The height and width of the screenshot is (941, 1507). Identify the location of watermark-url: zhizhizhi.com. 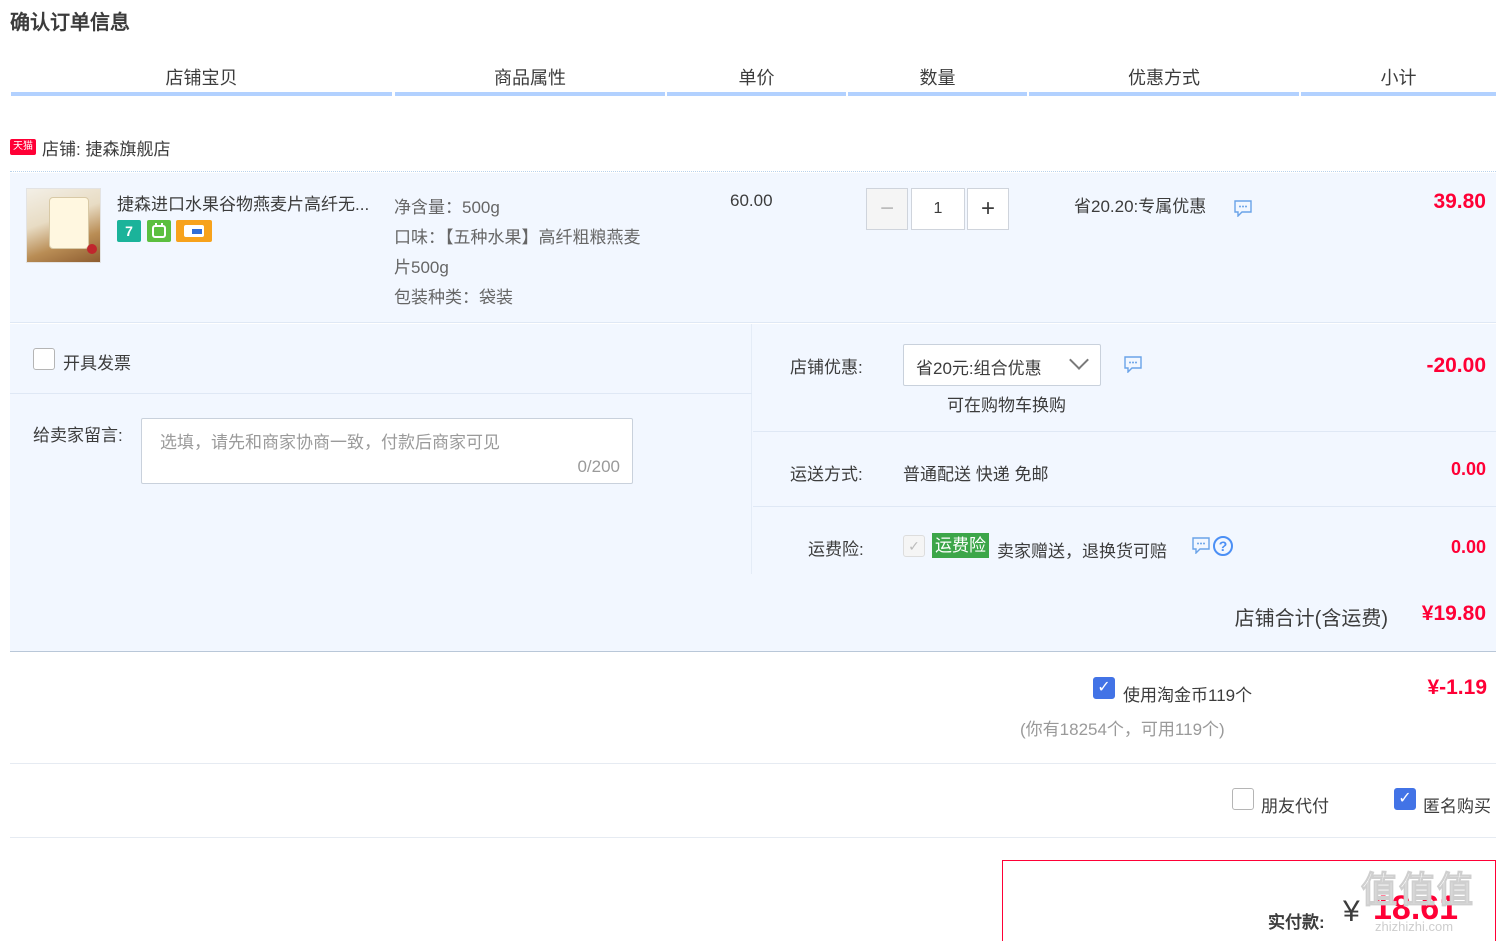
(1414, 926).